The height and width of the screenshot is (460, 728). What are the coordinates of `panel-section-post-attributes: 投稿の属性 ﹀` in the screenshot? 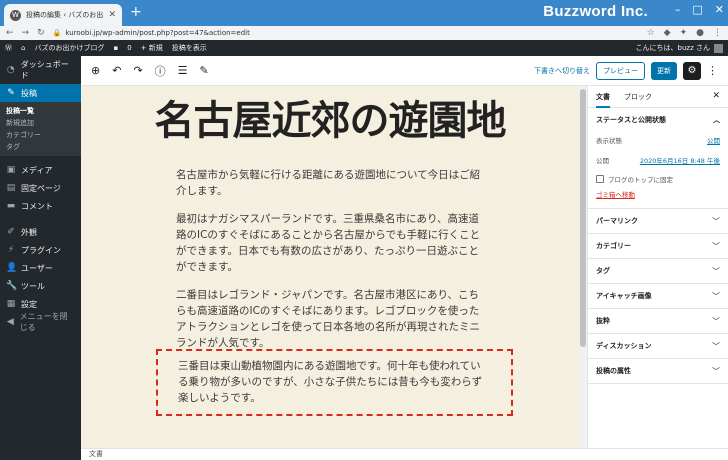 It's located at (658, 371).